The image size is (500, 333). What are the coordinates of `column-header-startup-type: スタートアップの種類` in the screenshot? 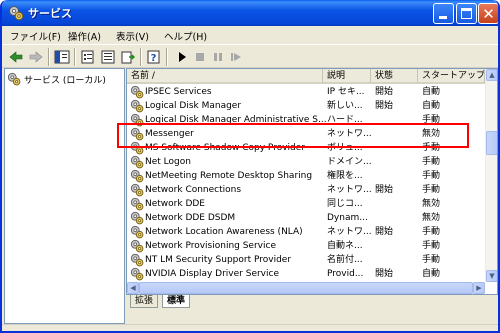 It's located at (451, 76).